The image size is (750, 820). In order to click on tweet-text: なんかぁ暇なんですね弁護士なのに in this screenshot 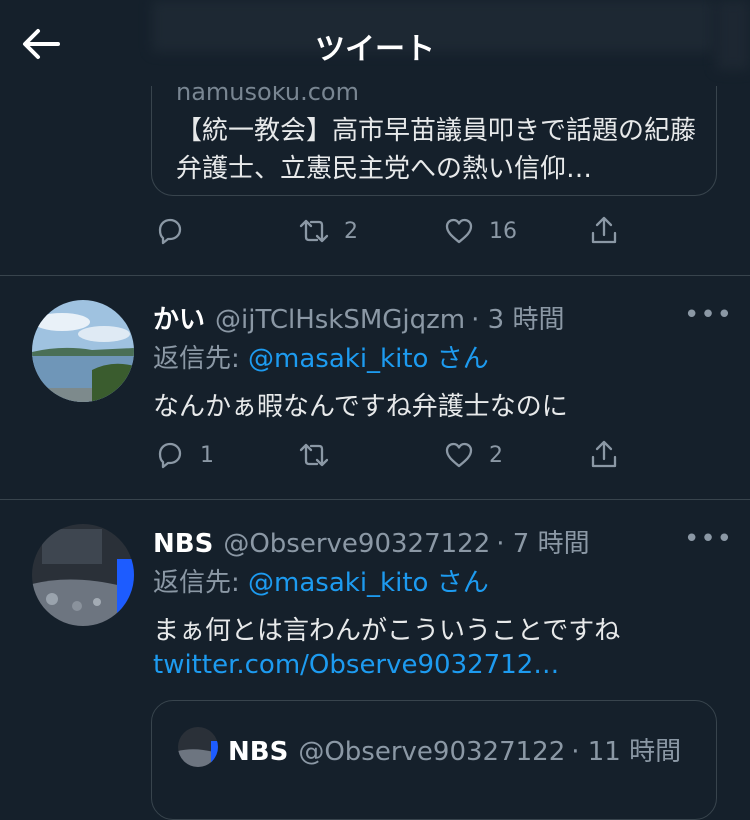, I will do `click(360, 407)`.